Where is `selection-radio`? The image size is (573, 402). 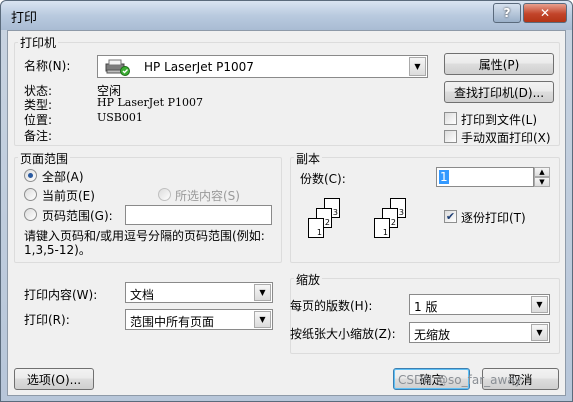
selection-radio is located at coordinates (164, 194).